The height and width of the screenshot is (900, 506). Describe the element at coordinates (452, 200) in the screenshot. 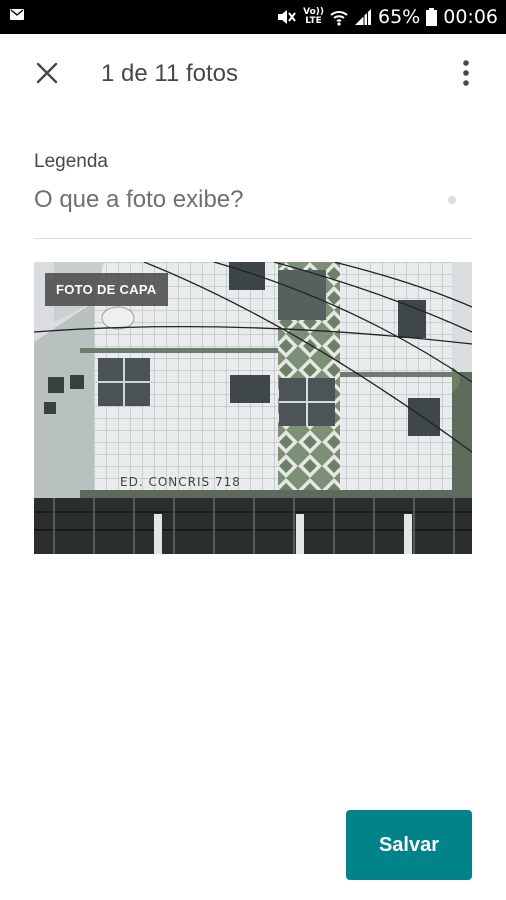

I see `input-indicator-dot` at that location.